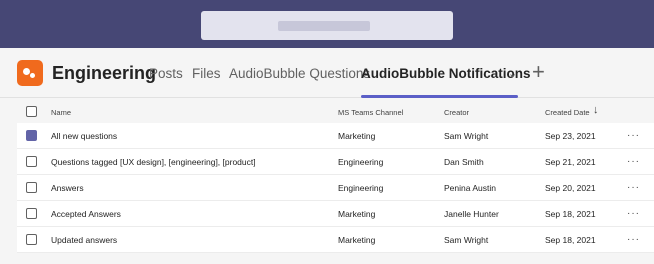 The height and width of the screenshot is (264, 654). Describe the element at coordinates (67, 188) in the screenshot. I see `row-name: Answers` at that location.